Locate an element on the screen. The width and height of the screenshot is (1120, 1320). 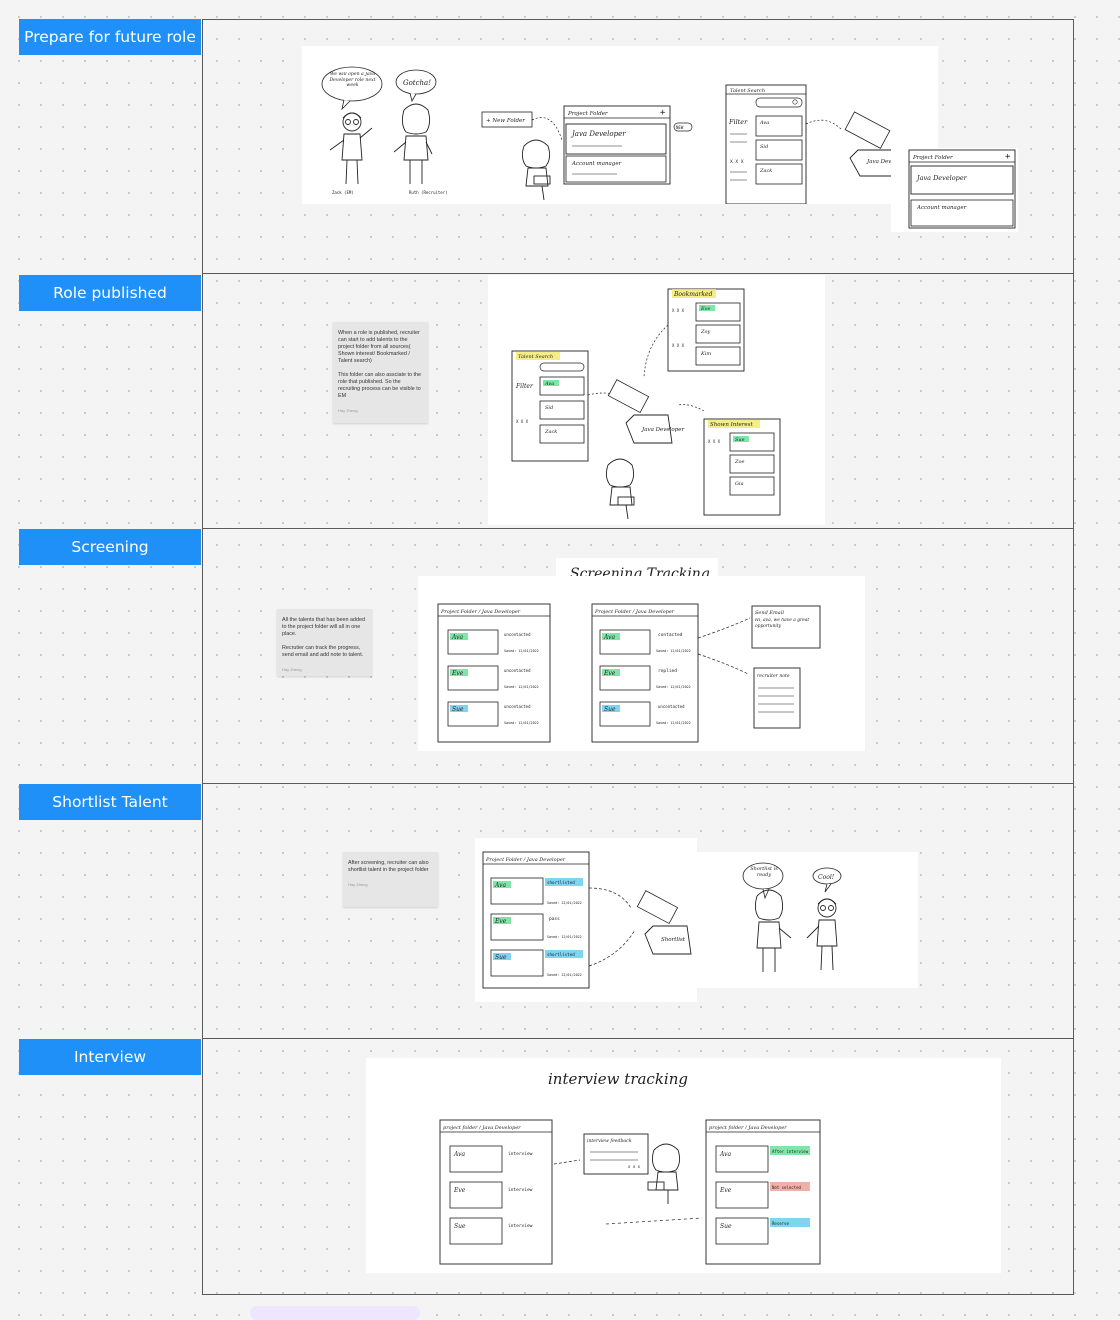
screening-left-sue: Sue is located at coordinates (458, 709).